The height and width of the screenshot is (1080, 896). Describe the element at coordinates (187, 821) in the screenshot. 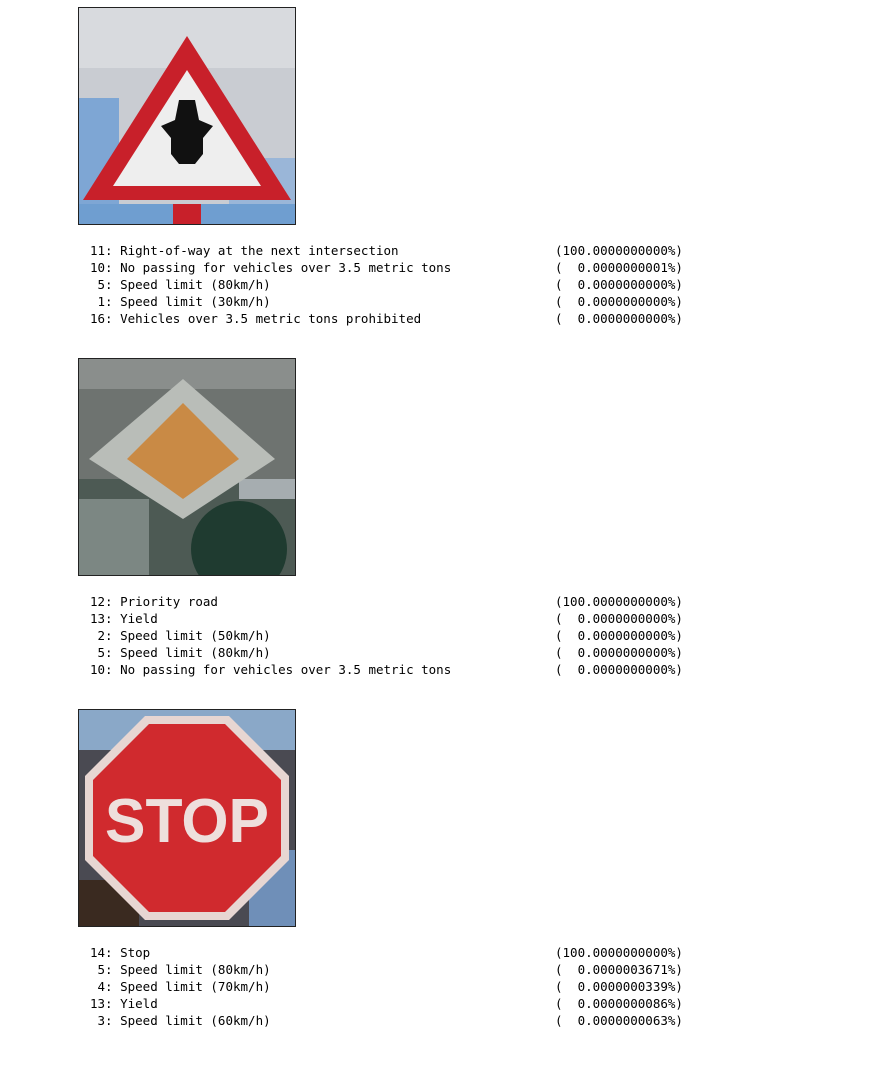

I see `sign-text: STOP` at that location.